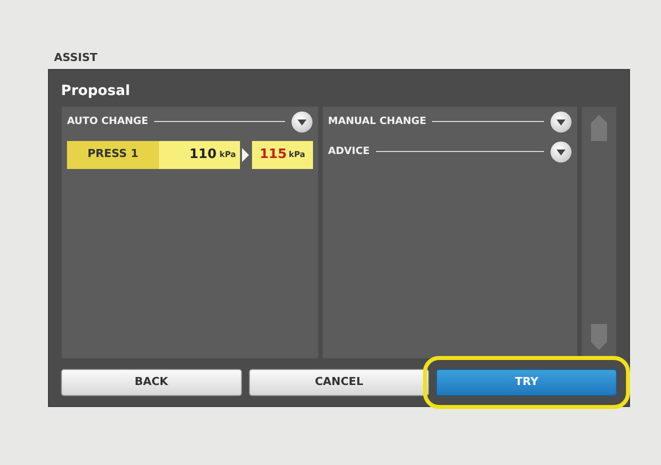  Describe the element at coordinates (339, 382) in the screenshot. I see `dialog-button: CANCEL` at that location.